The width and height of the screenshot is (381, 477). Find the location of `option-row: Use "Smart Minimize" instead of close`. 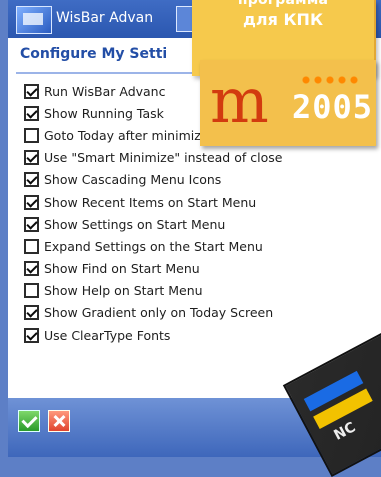

option-row: Use "Smart Minimize" instead of close is located at coordinates (194, 158).